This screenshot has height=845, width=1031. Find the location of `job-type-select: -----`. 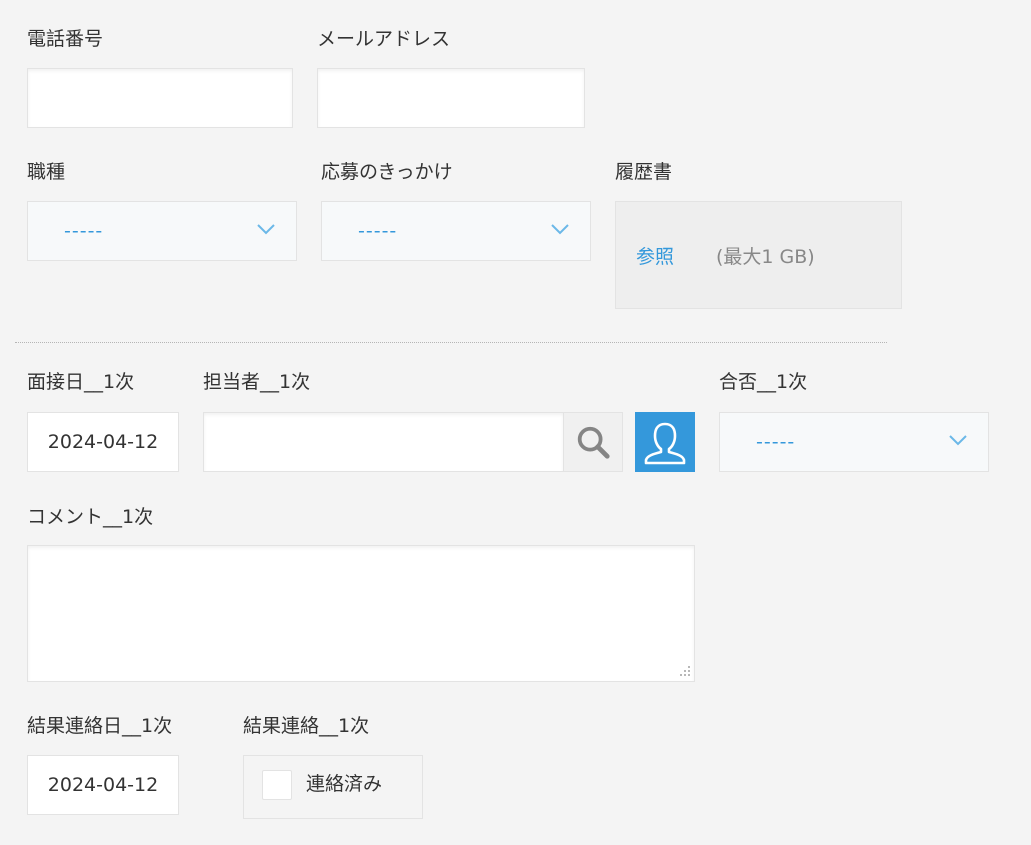

job-type-select: ----- is located at coordinates (162, 231).